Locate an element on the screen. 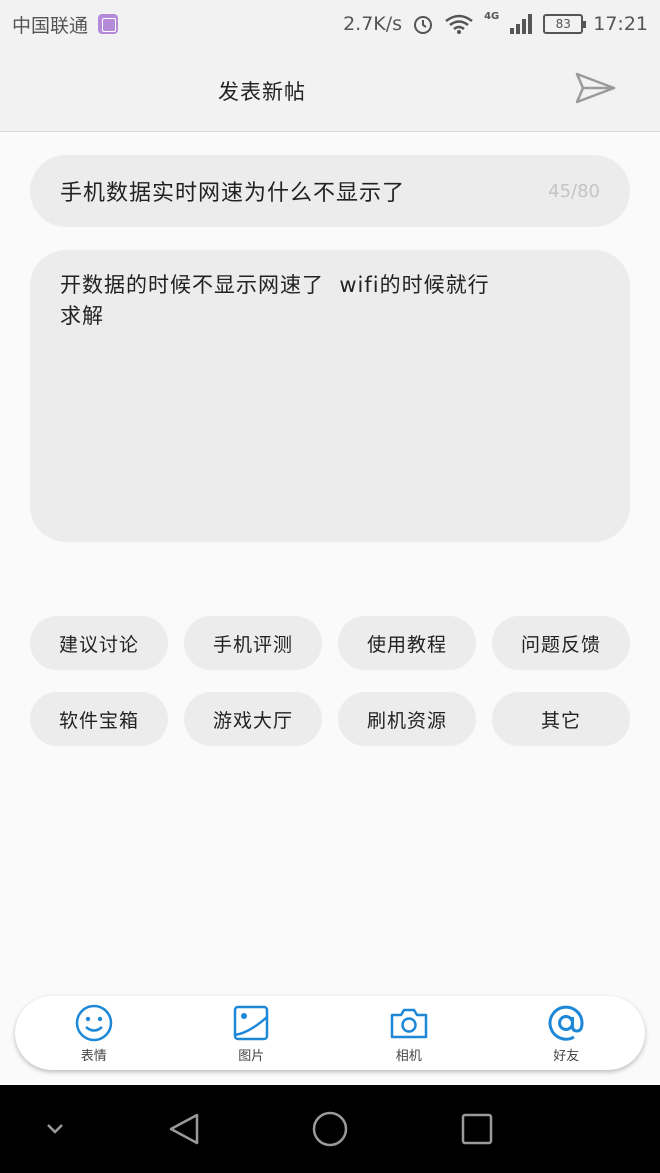 This screenshot has width=660, height=1173. network-speed: 2.7K/s is located at coordinates (373, 24).